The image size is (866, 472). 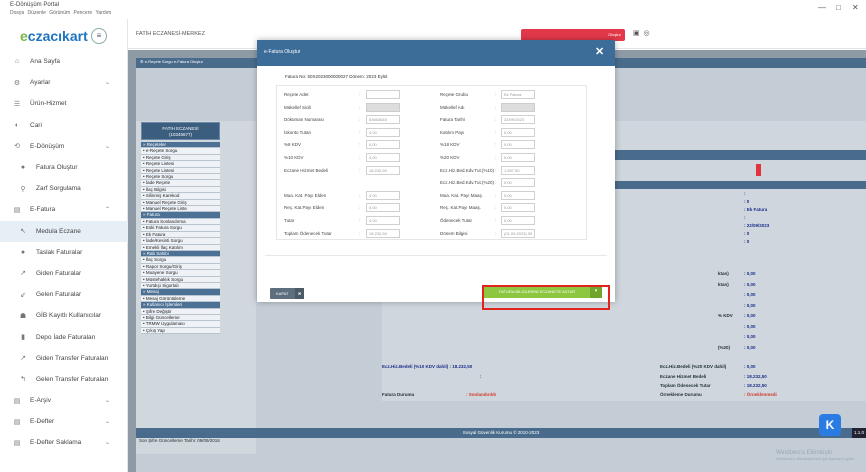 I want to click on sidebar-item-gelen-faturalar: ⇙ Gelen Faturalar, so click(x=64, y=294).